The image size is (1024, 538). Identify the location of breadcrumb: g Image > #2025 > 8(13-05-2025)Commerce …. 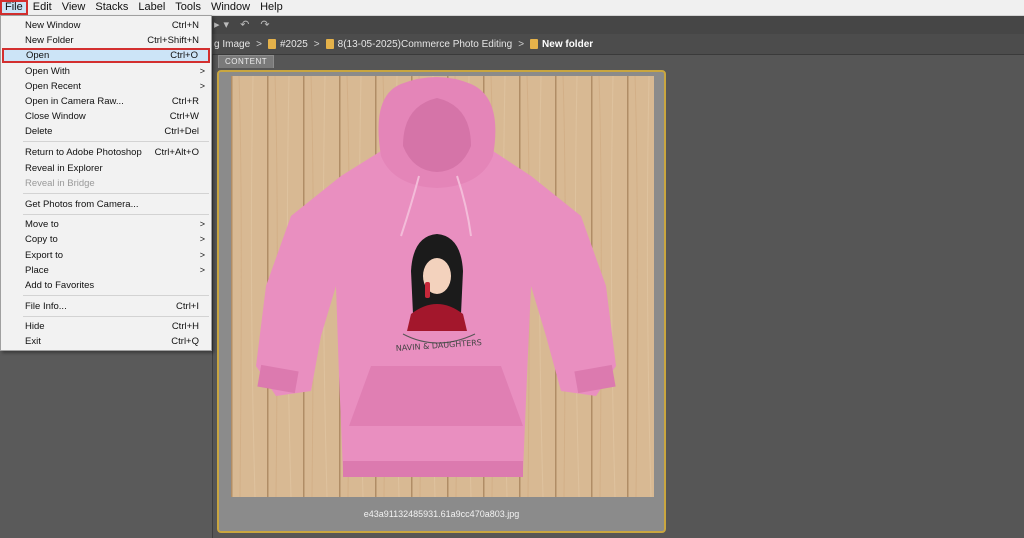
(403, 44).